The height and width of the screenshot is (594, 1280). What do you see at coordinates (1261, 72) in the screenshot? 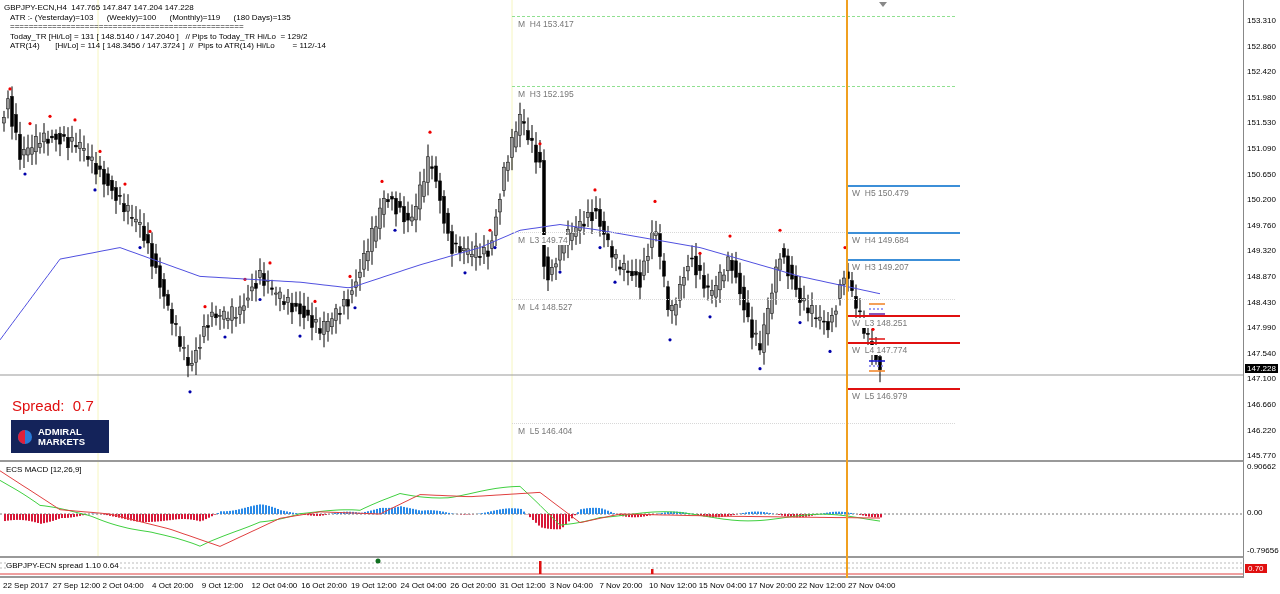
I see `price-axis-label: 152.420` at bounding box center [1261, 72].